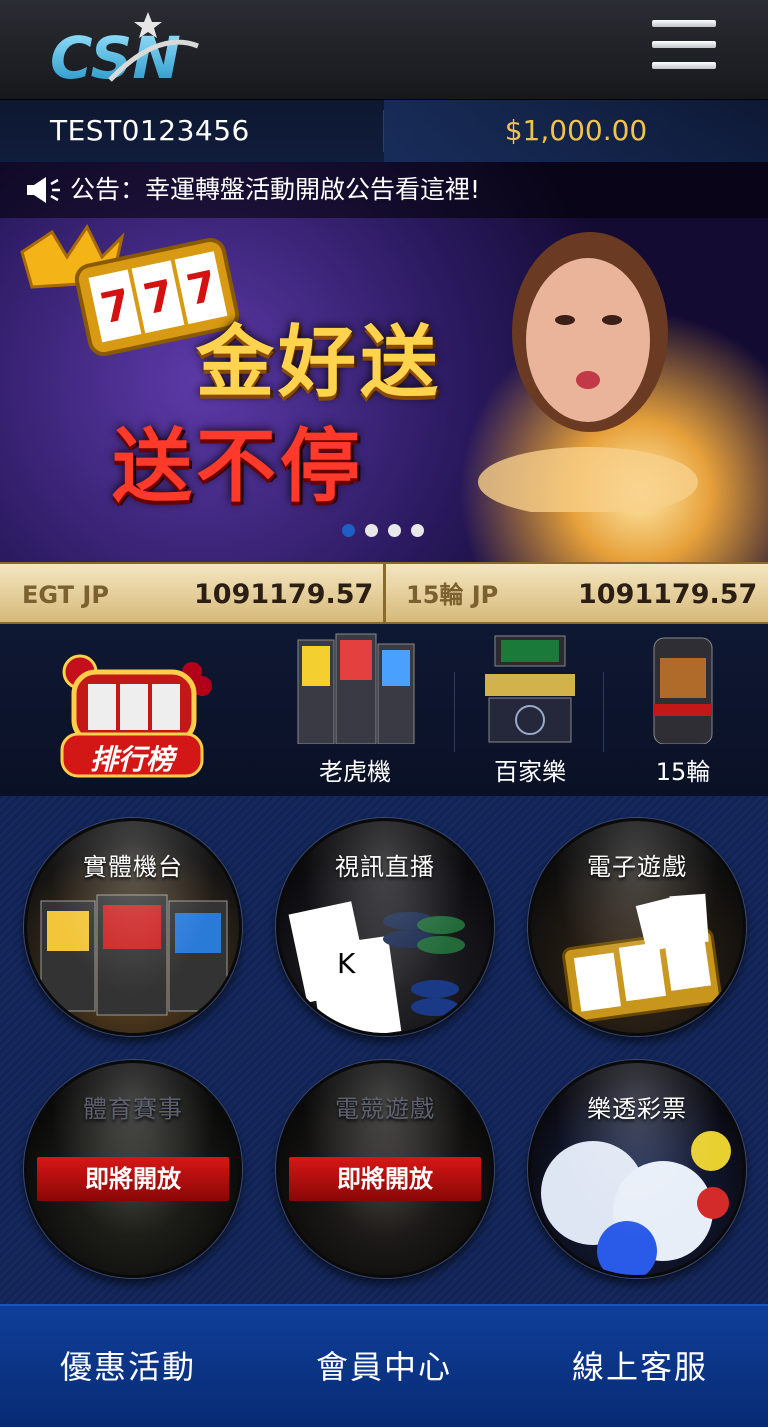 This screenshot has width=768, height=1427. I want to click on username: TEST0123456, so click(150, 131).